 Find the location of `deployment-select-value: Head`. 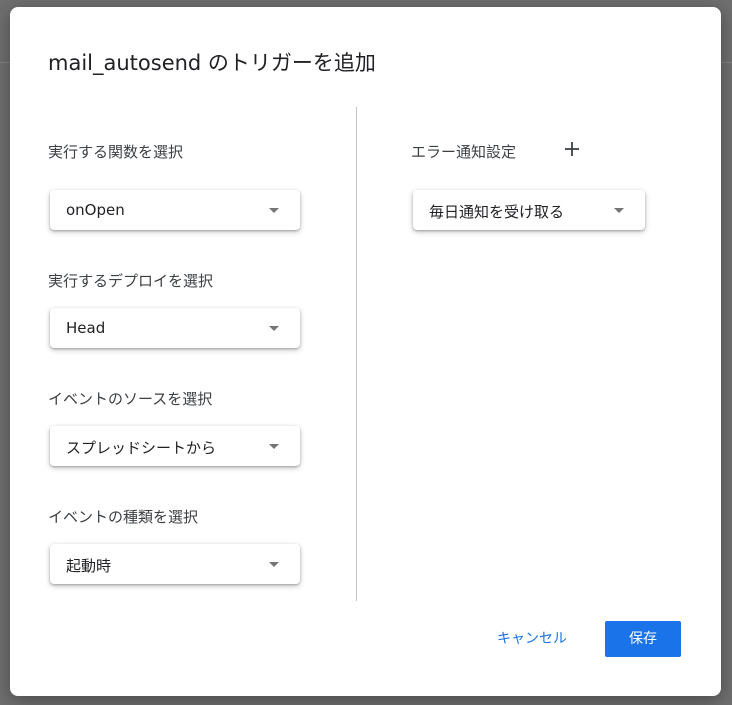

deployment-select-value: Head is located at coordinates (86, 328).